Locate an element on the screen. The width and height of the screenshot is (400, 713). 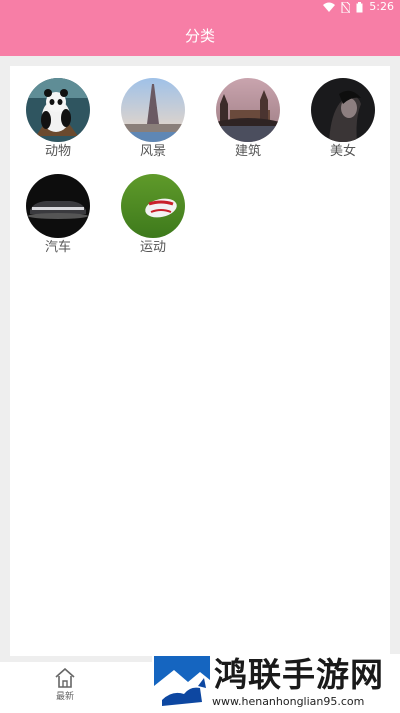
category-sports: 运动 is located at coordinates (153, 215).